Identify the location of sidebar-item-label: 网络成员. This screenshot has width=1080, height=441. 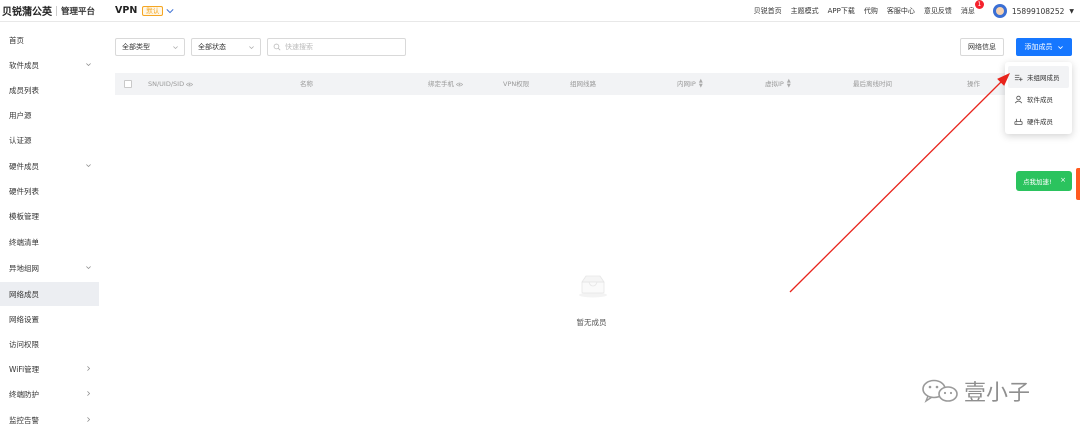
(24, 294).